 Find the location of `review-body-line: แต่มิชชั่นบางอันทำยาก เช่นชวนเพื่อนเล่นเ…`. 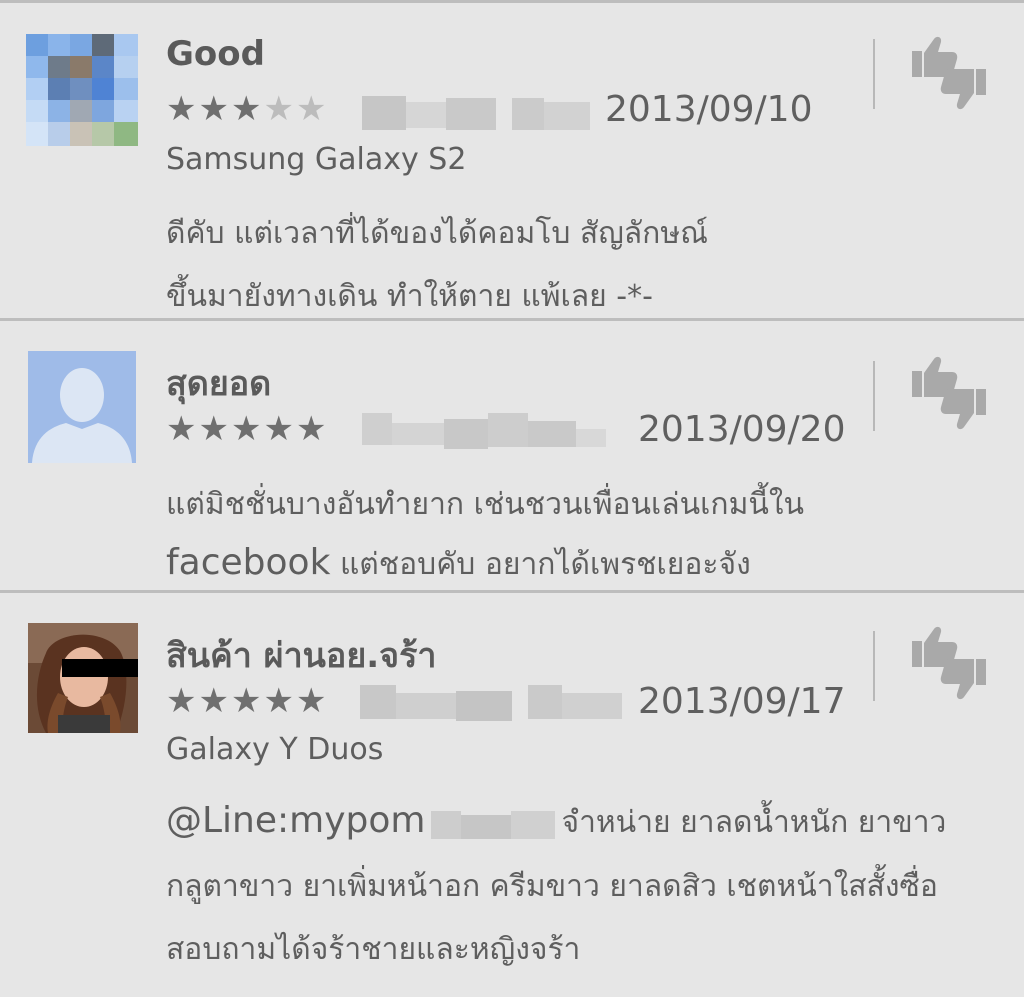

review-body-line: แต่มิชชั่นบางอันทำยาก เช่นชวนเพื่อนเล่นเ… is located at coordinates (485, 504).